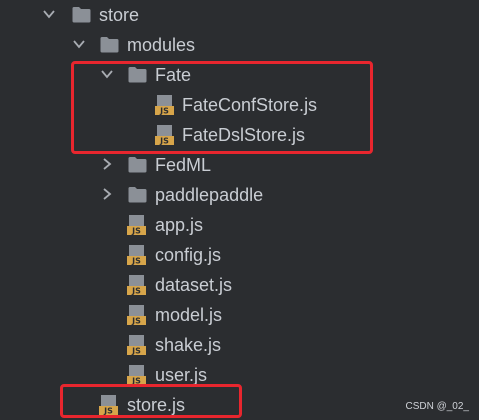  I want to click on tree-item-label: shake.js, so click(188, 345).